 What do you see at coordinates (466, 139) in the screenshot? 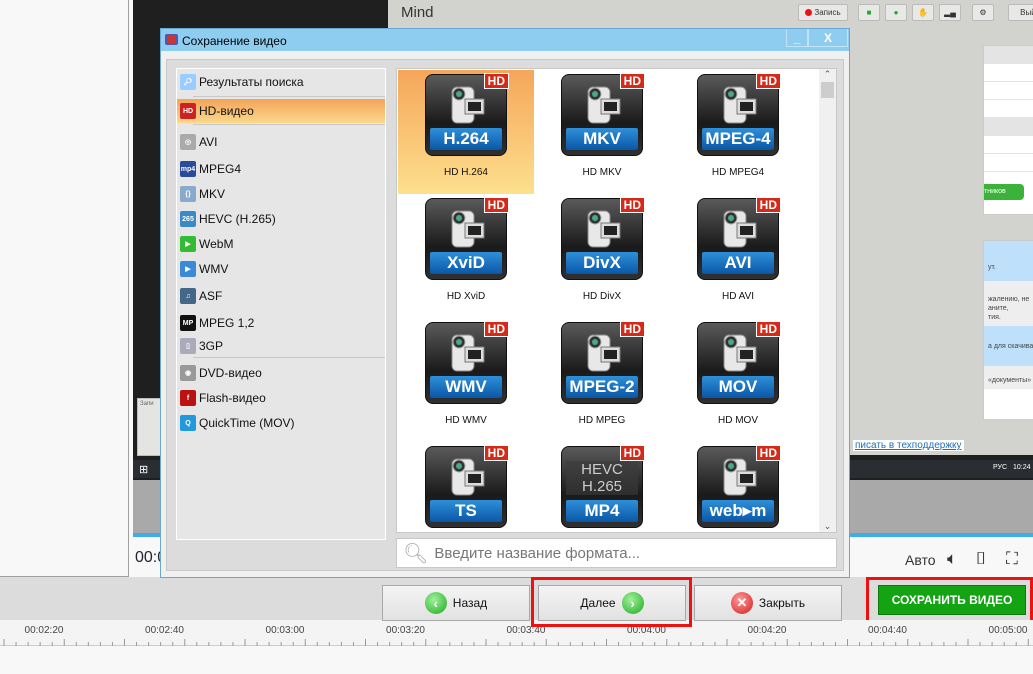
I see `format-code: H.264` at bounding box center [466, 139].